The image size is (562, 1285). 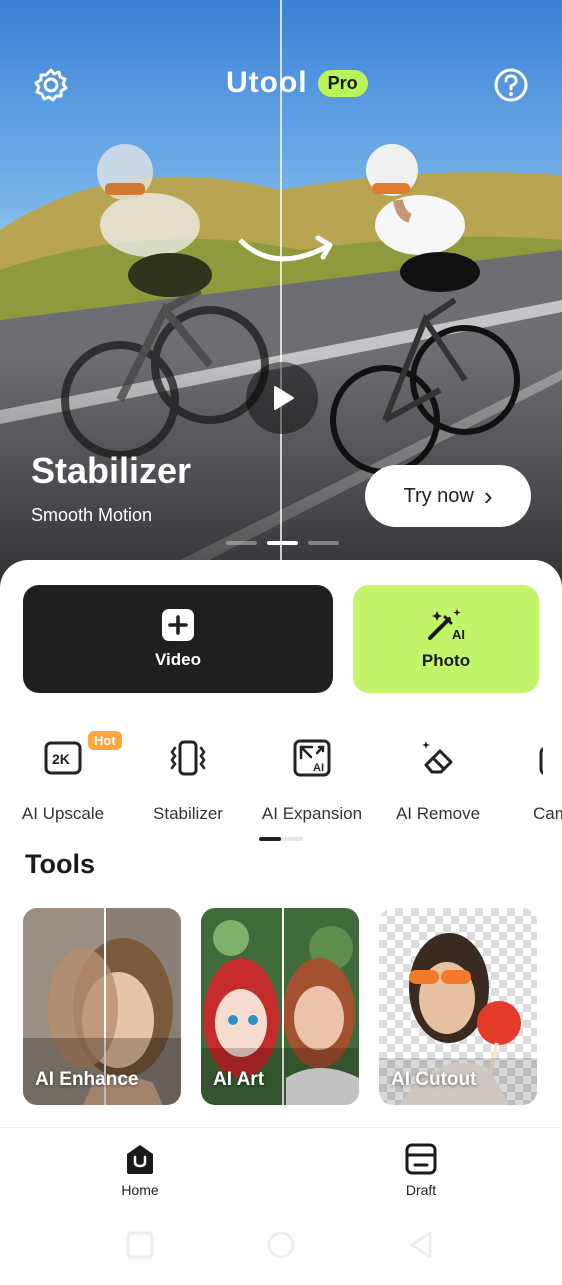 I want to click on feature-stabilizer: Stabilizer, so click(x=188, y=781).